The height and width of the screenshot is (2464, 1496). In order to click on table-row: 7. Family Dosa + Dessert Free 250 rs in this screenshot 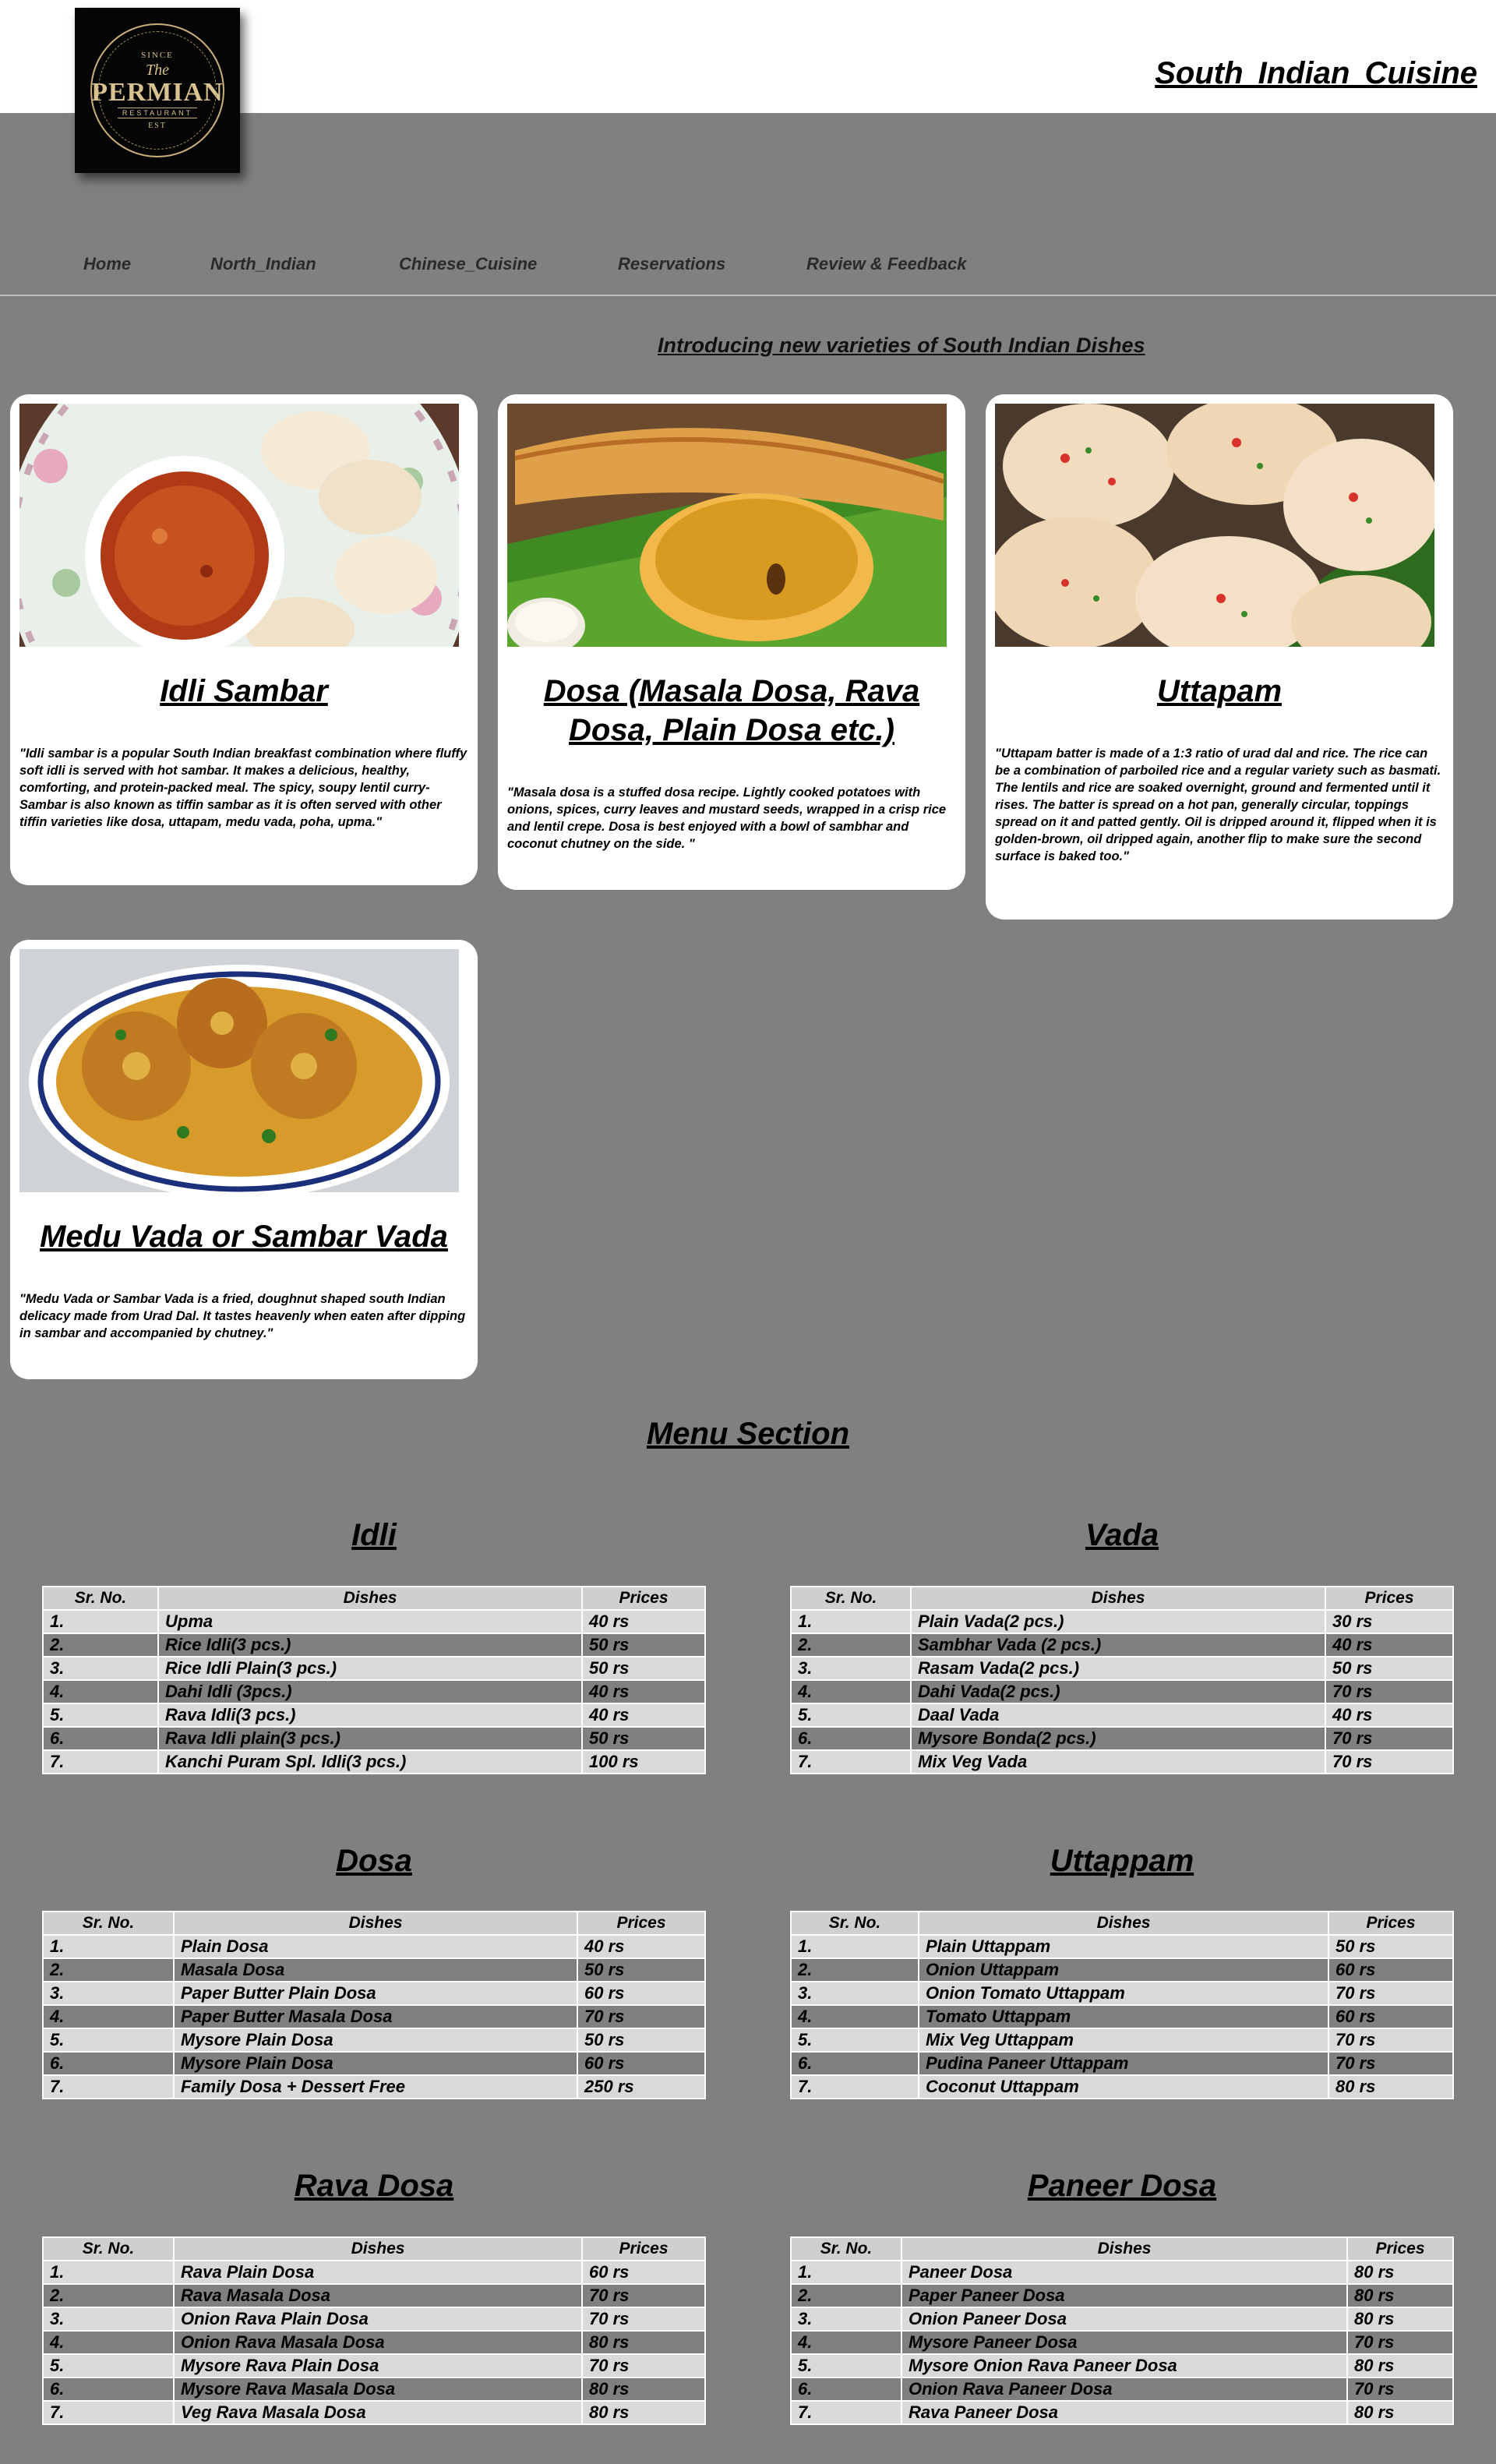, I will do `click(374, 2086)`.